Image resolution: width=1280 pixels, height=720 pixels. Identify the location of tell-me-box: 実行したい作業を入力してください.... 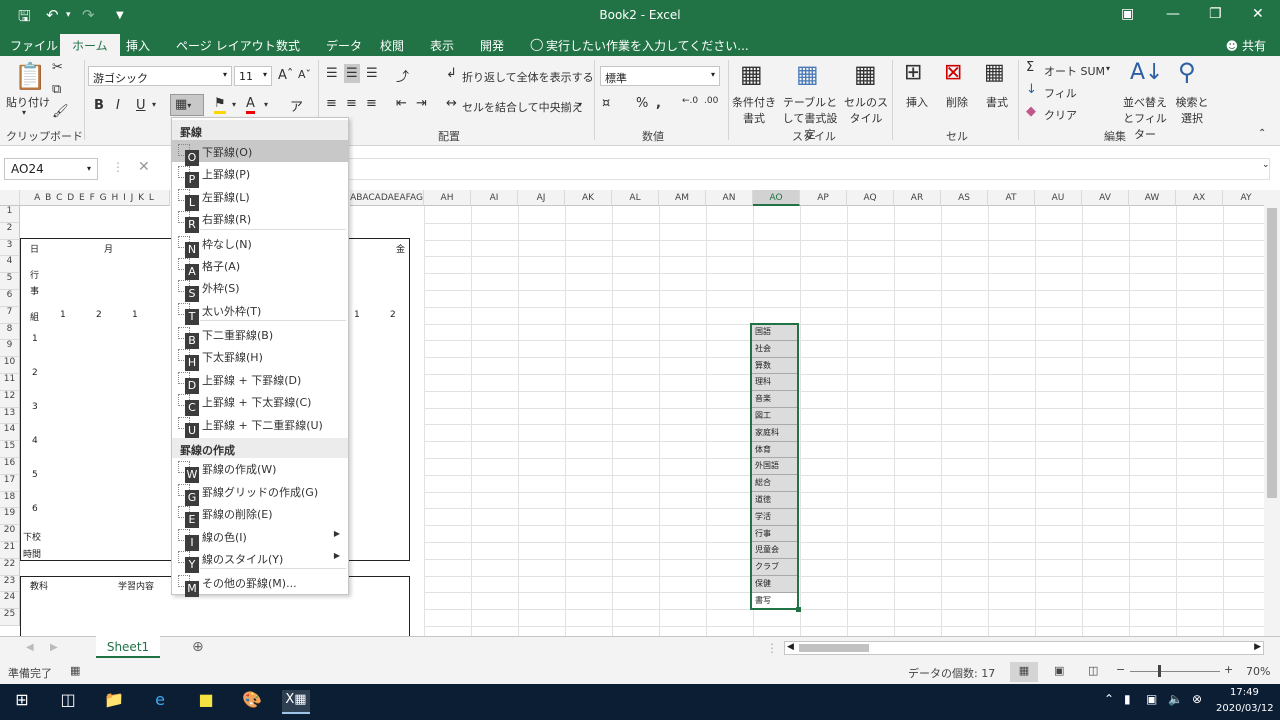
(647, 45).